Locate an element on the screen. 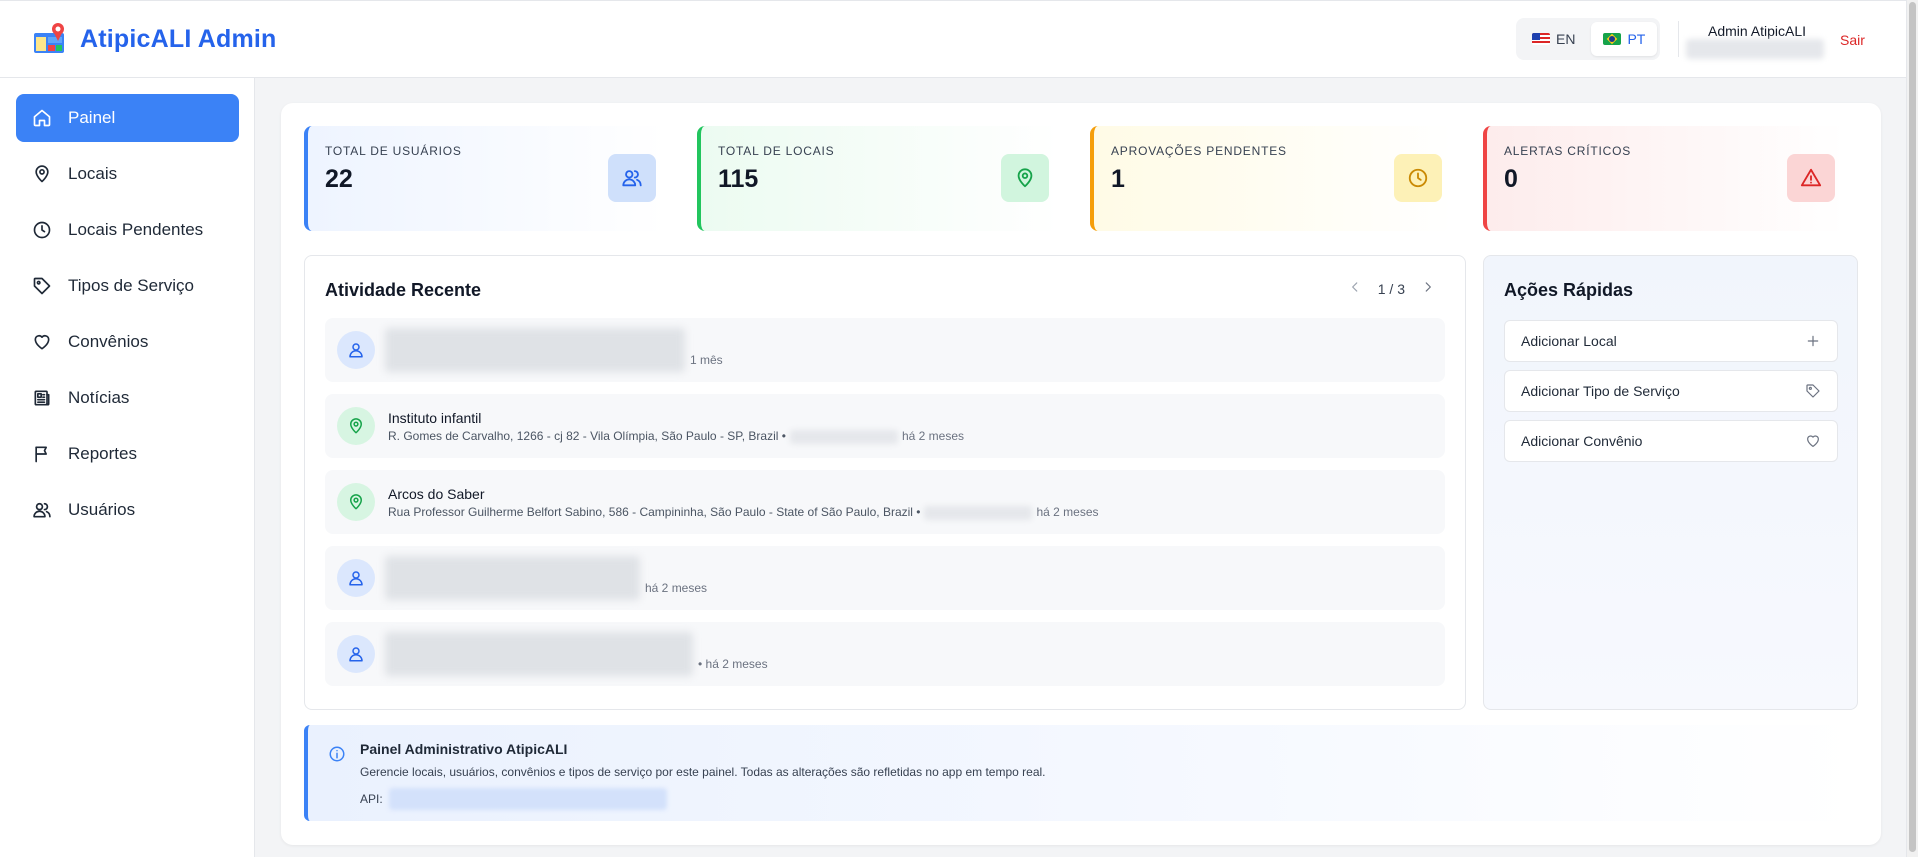 The height and width of the screenshot is (857, 1918). api-url-redacted is located at coordinates (527, 799).